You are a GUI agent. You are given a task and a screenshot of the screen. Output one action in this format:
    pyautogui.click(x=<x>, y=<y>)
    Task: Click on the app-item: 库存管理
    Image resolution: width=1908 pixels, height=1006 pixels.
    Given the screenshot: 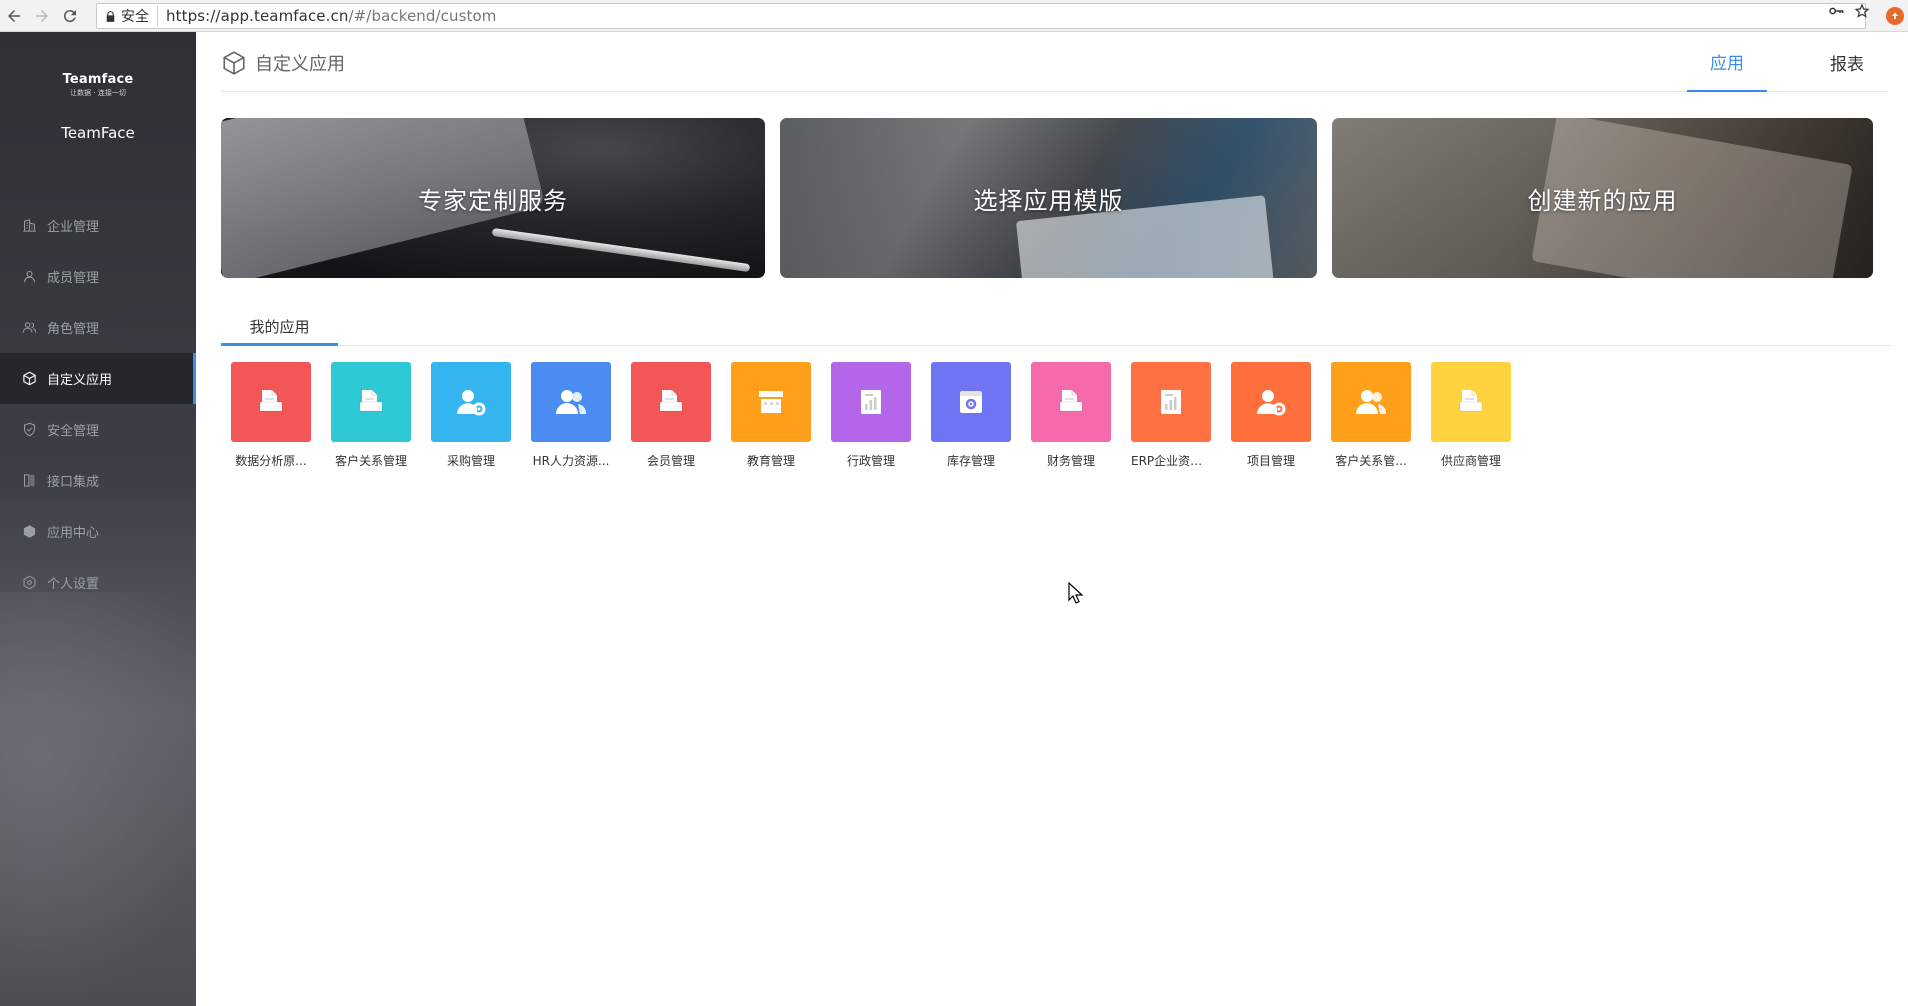 What is the action you would take?
    pyautogui.click(x=971, y=415)
    